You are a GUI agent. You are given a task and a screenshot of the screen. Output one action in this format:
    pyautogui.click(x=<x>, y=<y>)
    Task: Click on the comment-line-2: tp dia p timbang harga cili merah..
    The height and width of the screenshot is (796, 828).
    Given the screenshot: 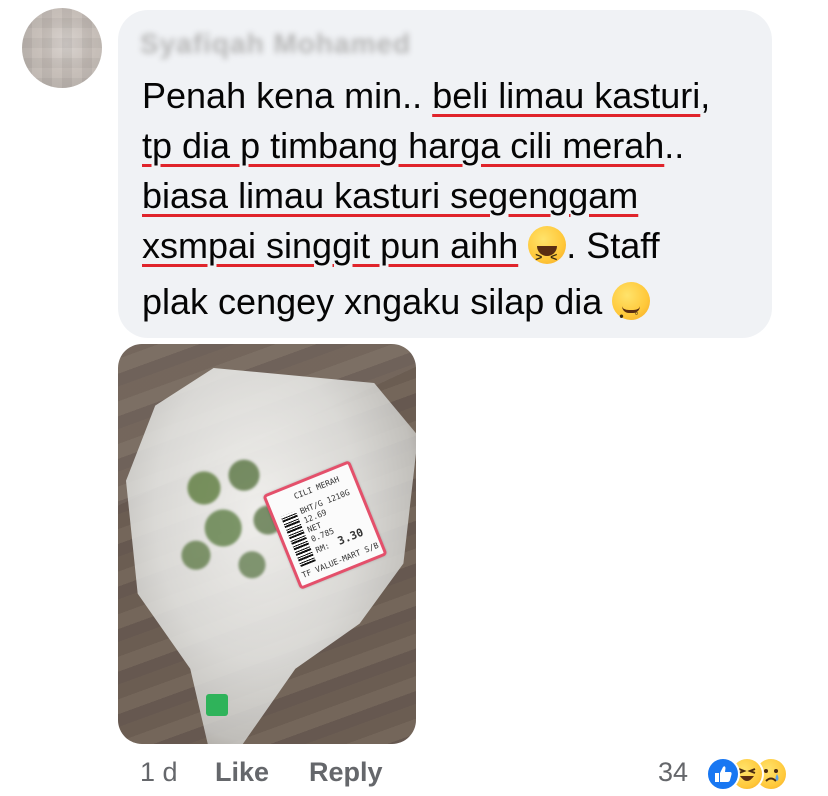 What is the action you would take?
    pyautogui.click(x=413, y=146)
    